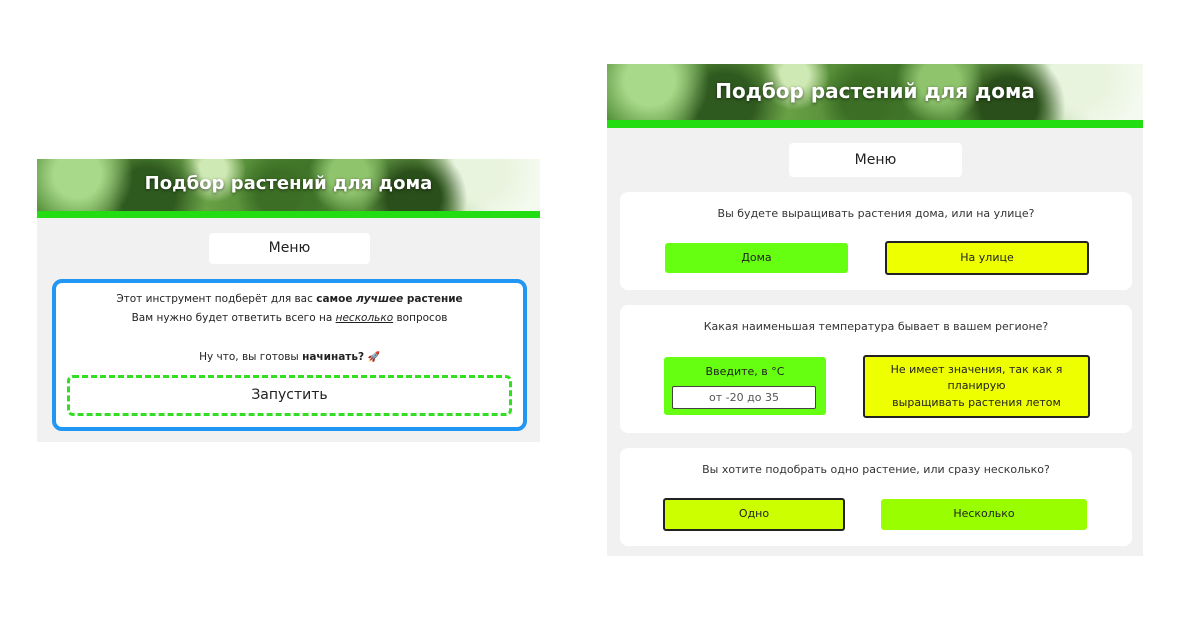 The image size is (1181, 637). I want to click on intro-line-3: Ну что, вы готовы начинать? 🚀, so click(289, 357).